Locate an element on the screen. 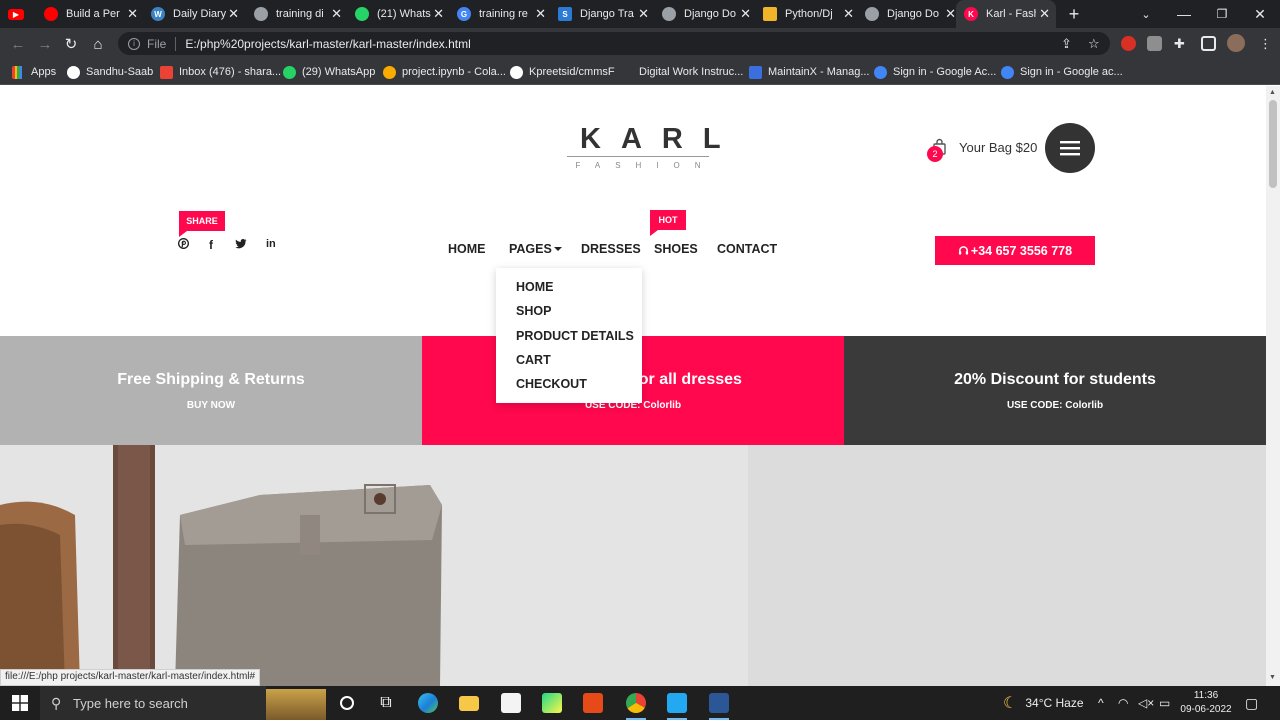 Image resolution: width=1280 pixels, height=720 pixels. vscode-icon is located at coordinates (677, 703).